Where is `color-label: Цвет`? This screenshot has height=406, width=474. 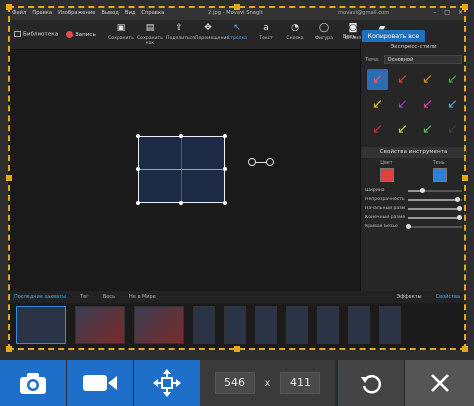 color-label: Цвет is located at coordinates (386, 163).